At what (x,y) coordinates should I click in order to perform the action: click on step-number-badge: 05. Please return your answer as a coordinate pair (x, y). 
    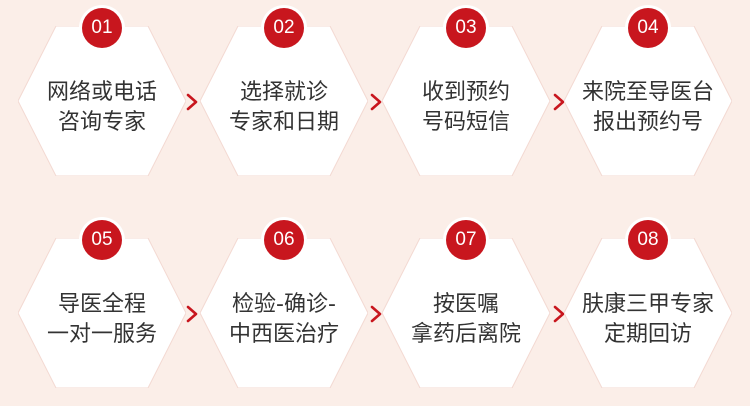
    Looking at the image, I should click on (102, 240).